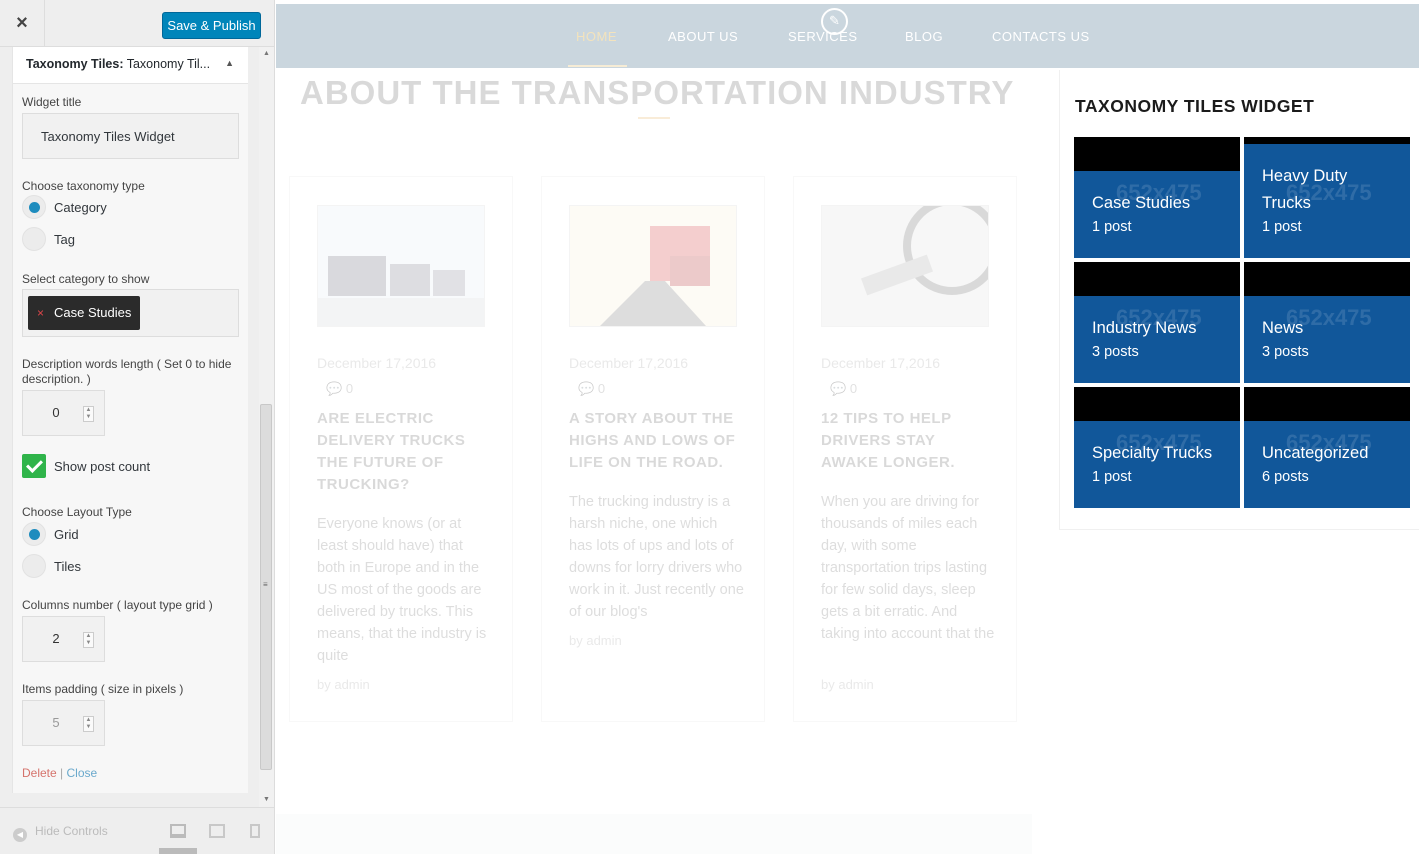  What do you see at coordinates (80, 207) in the screenshot?
I see `radio-category-label: Category` at bounding box center [80, 207].